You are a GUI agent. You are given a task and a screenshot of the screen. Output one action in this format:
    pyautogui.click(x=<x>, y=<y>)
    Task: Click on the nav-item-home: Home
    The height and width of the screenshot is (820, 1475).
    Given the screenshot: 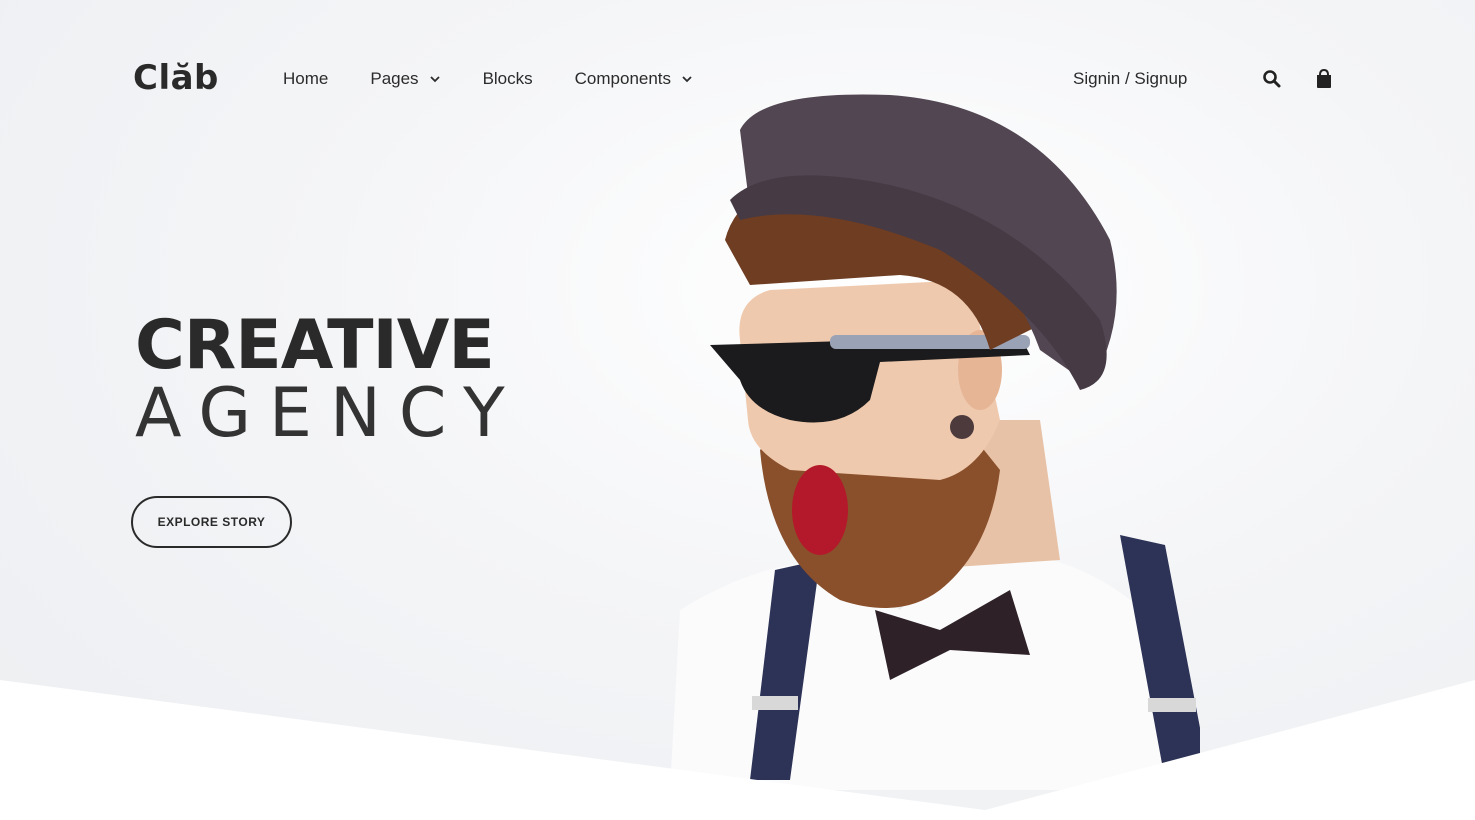 What is the action you would take?
    pyautogui.click(x=305, y=79)
    